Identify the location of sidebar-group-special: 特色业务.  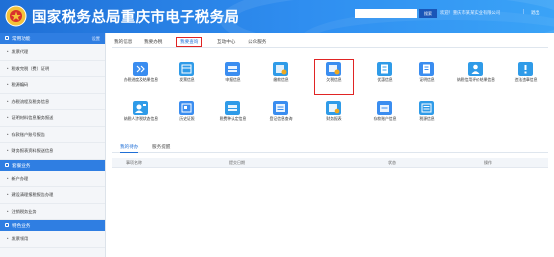
(52, 225).